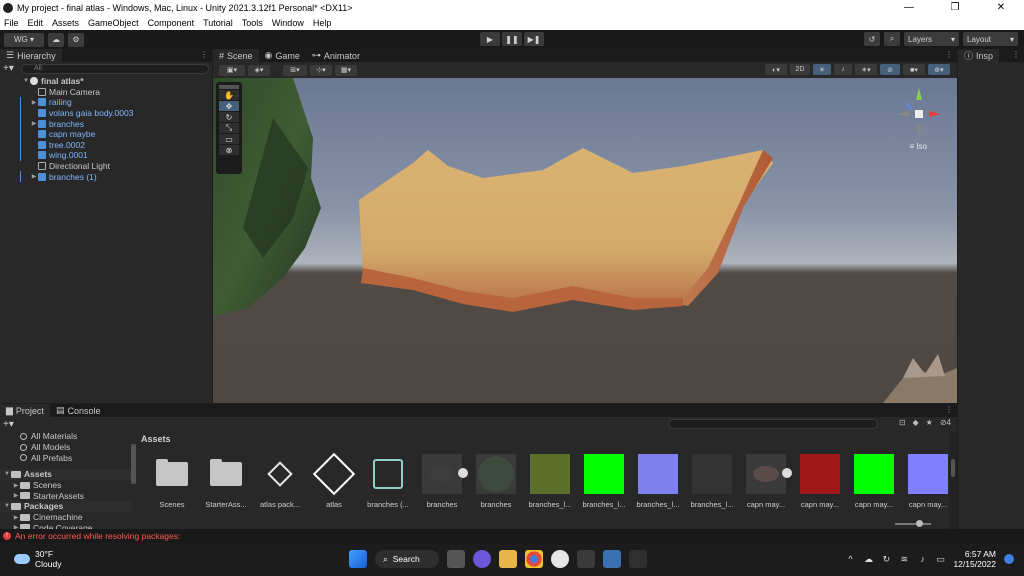 The width and height of the screenshot is (1024, 576). Describe the element at coordinates (236, 55) in the screenshot. I see `tab-scene: # Scene` at that location.